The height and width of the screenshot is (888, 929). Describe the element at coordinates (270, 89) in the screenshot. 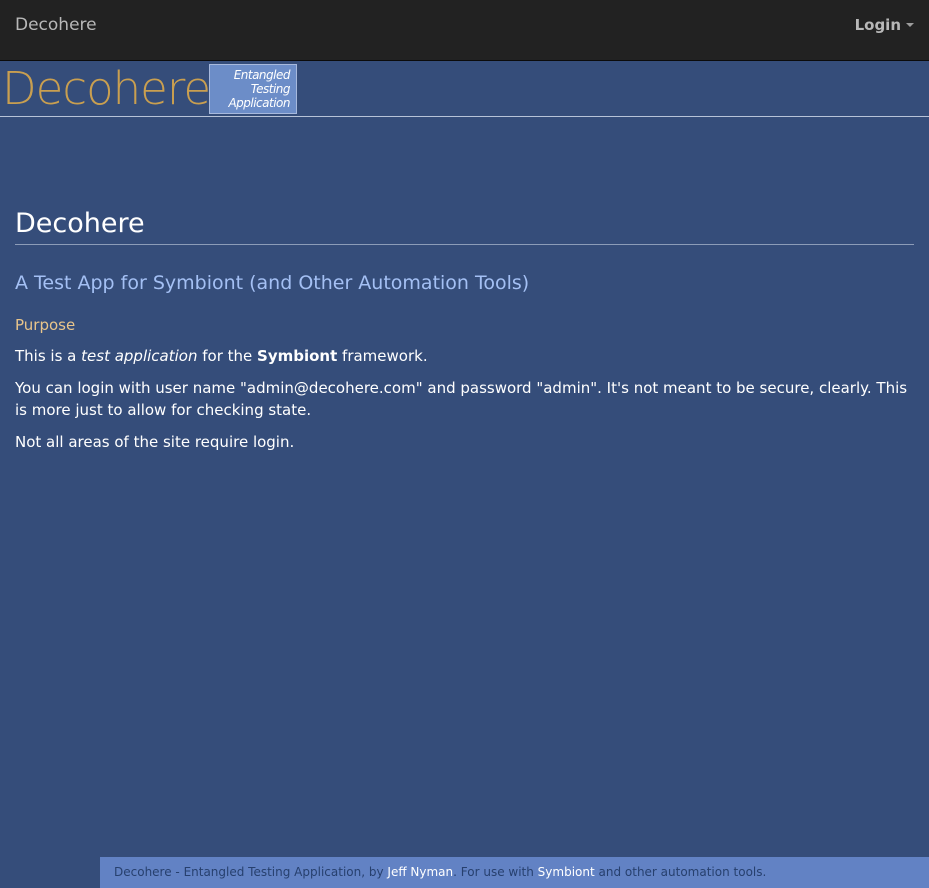

I see `badge-line-2: Testing` at that location.